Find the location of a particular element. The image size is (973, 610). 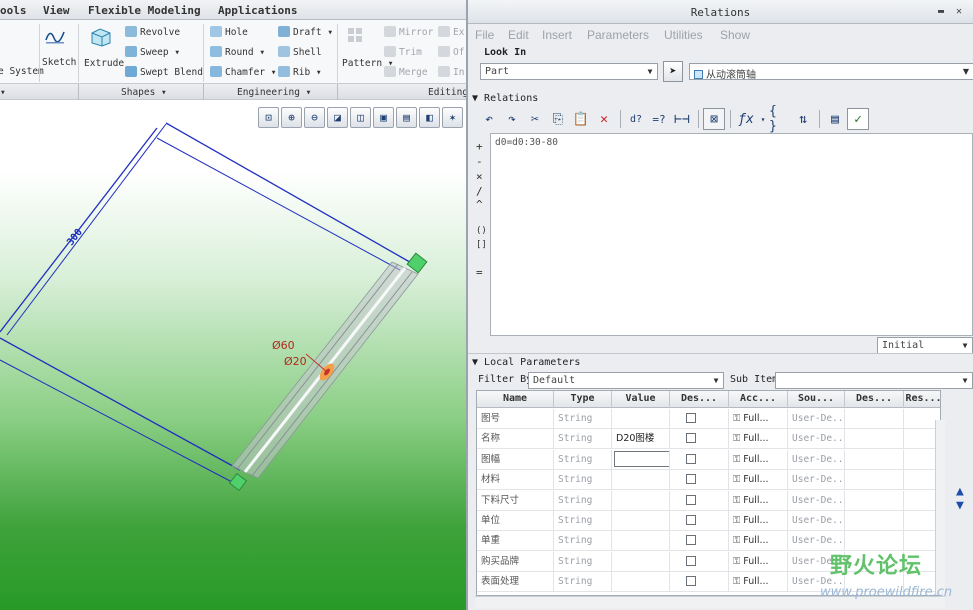

display-style-icon: ◫ is located at coordinates (360, 117).